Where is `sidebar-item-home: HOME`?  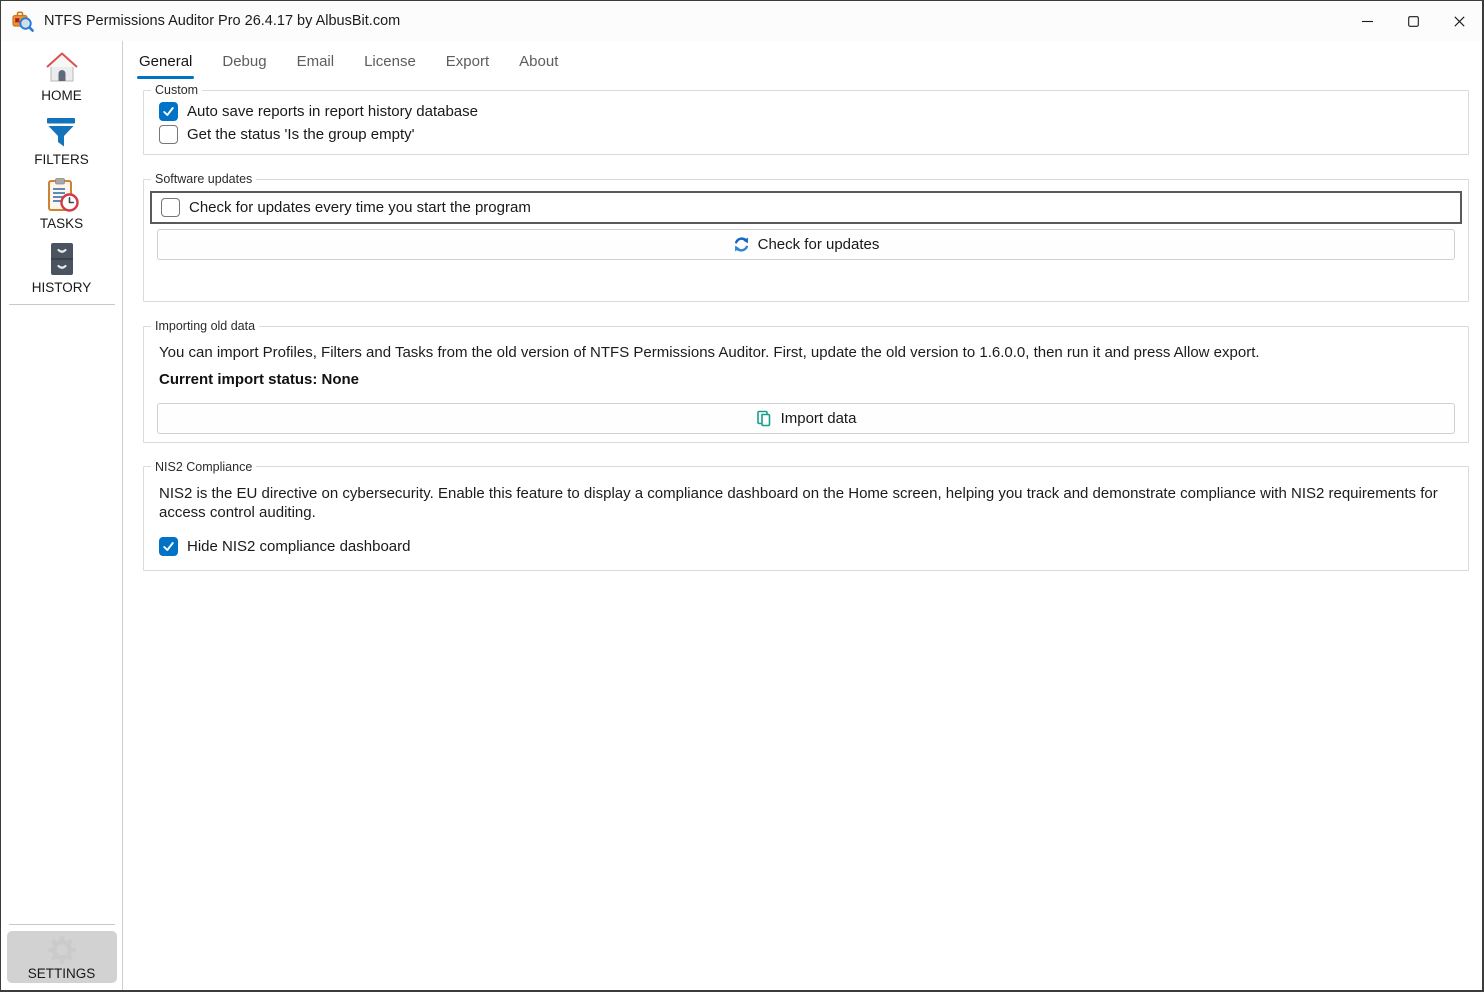
sidebar-item-home: HOME is located at coordinates (61, 75).